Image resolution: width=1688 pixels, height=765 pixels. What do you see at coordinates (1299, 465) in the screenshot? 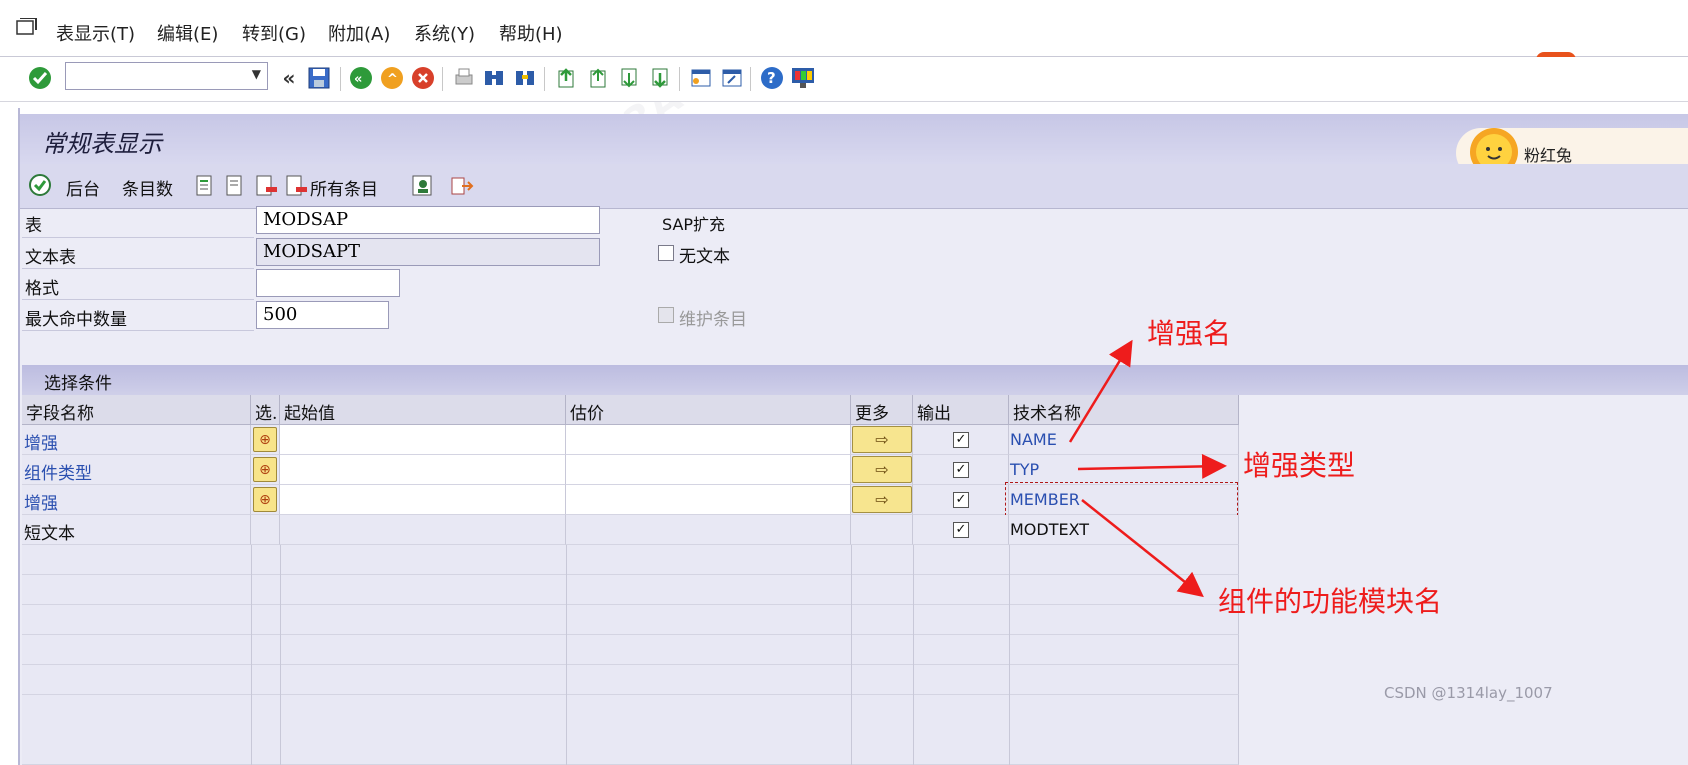
I see `annotation-enhancement-type: 增强类型` at bounding box center [1299, 465].